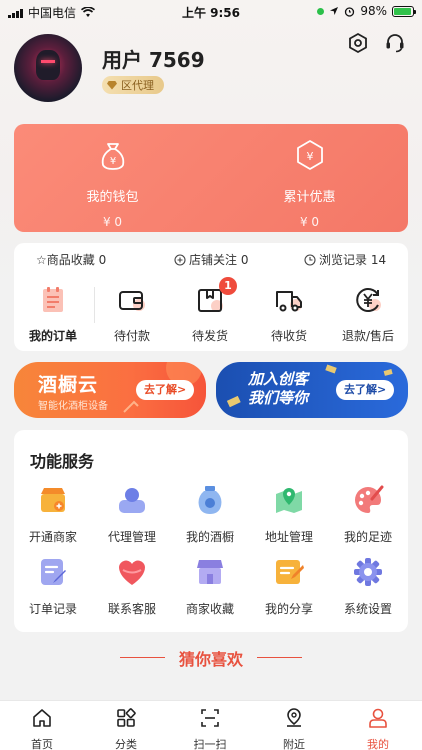 The width and height of the screenshot is (422, 750). I want to click on pending-payment-label: 待付款, so click(131, 336).